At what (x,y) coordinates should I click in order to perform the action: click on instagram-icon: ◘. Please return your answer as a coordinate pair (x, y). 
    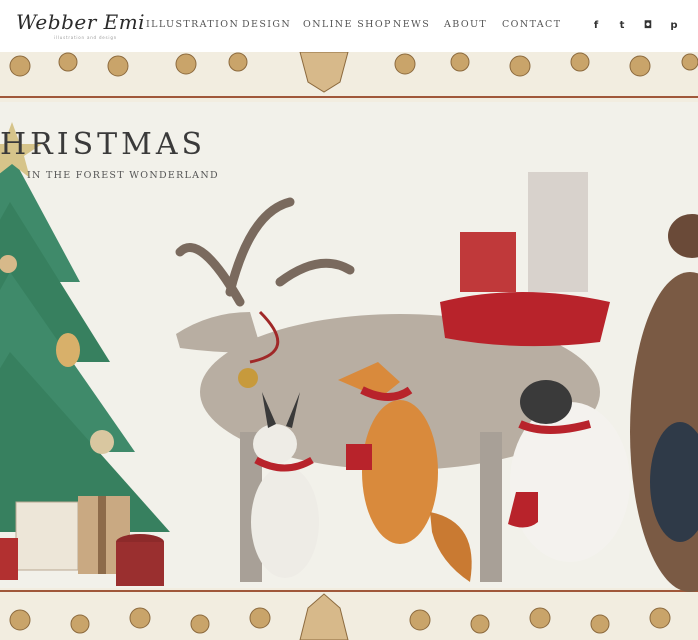
    Looking at the image, I should click on (648, 25).